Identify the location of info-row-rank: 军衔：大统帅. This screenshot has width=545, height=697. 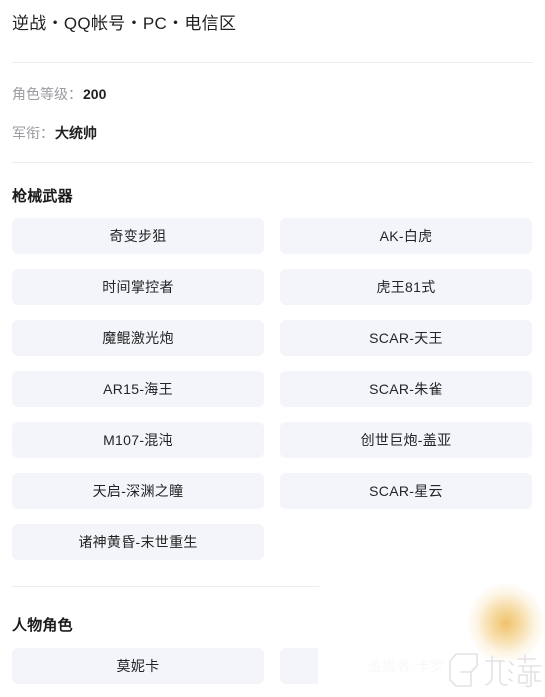
(54, 133).